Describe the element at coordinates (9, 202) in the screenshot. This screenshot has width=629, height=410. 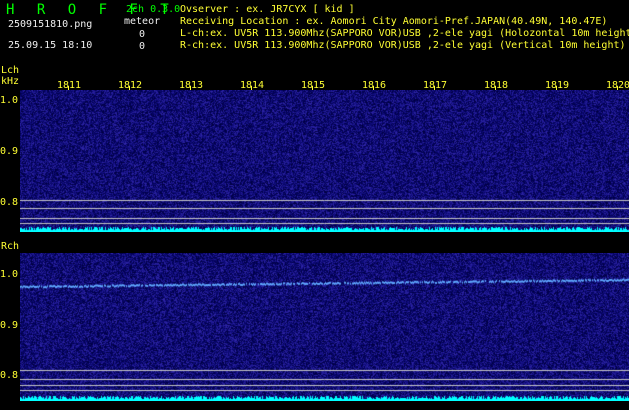
I see `lch-ytick-3: 0.8` at that location.